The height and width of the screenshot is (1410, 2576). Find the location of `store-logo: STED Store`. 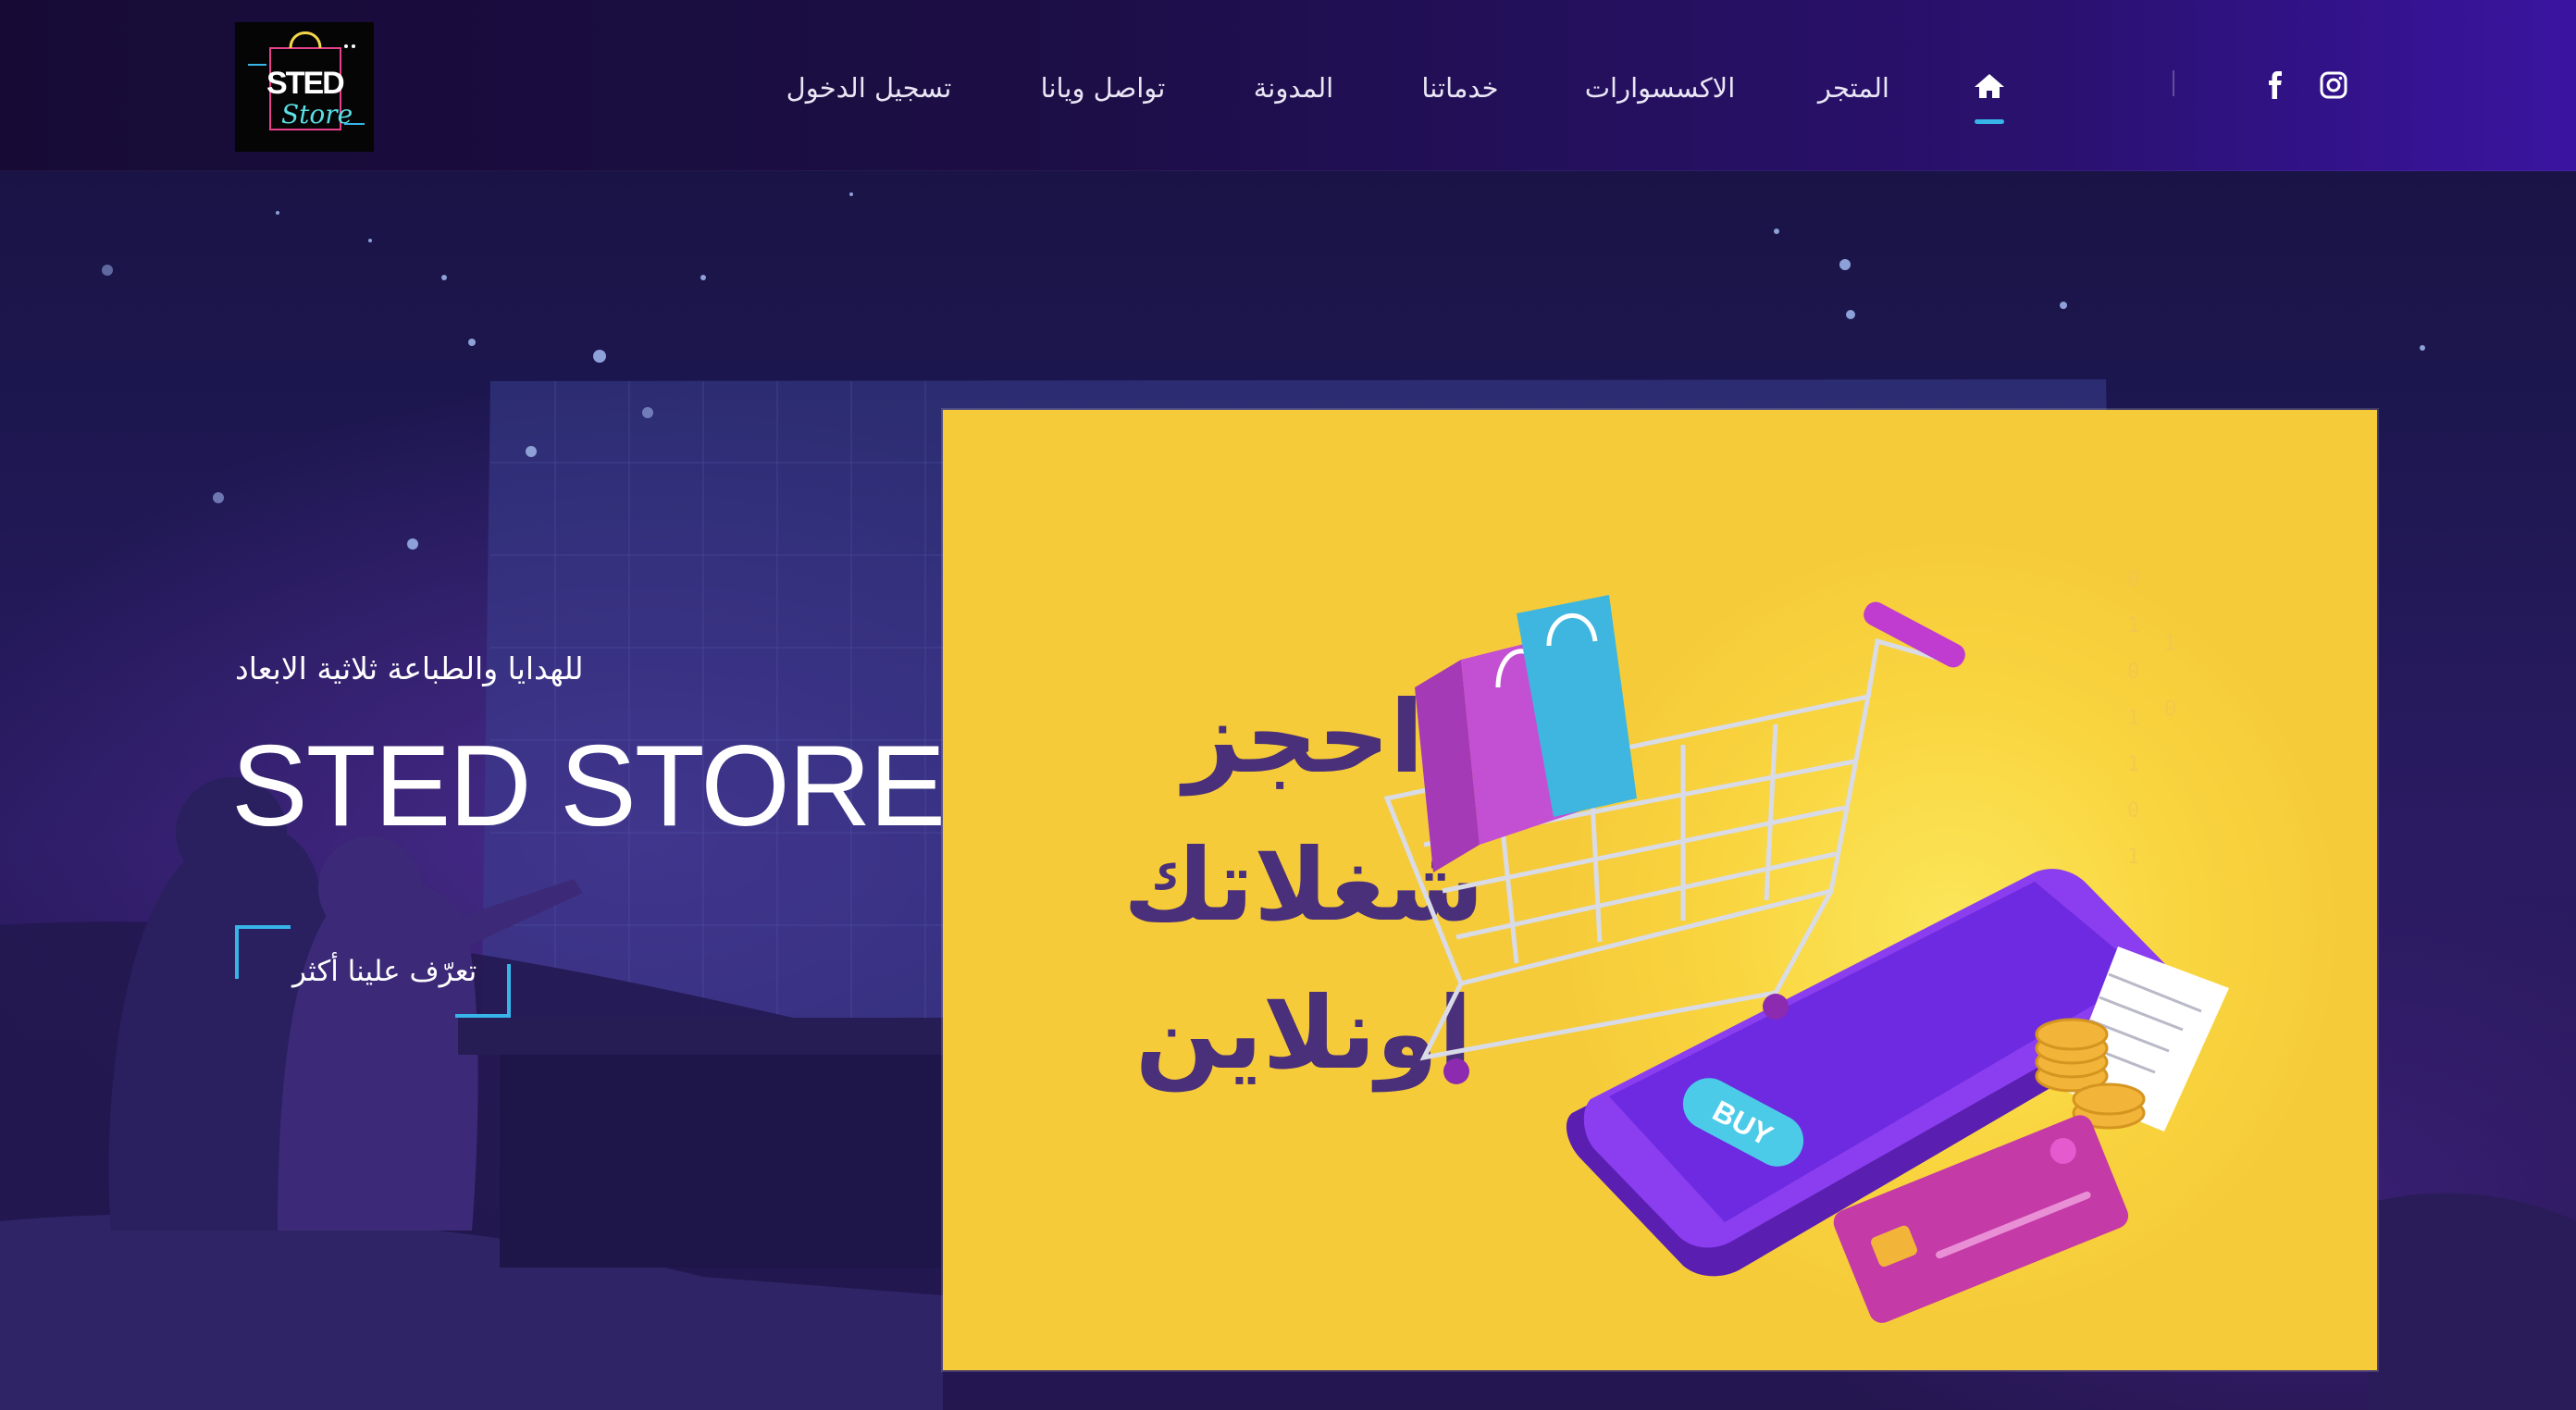

store-logo: STED Store is located at coordinates (304, 87).